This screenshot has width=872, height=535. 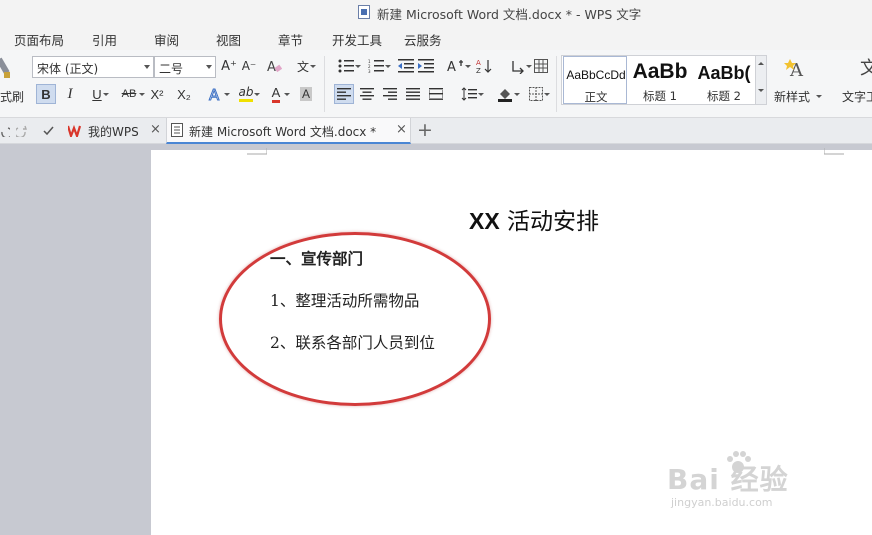 I want to click on align-center-icon, so click(x=367, y=94).